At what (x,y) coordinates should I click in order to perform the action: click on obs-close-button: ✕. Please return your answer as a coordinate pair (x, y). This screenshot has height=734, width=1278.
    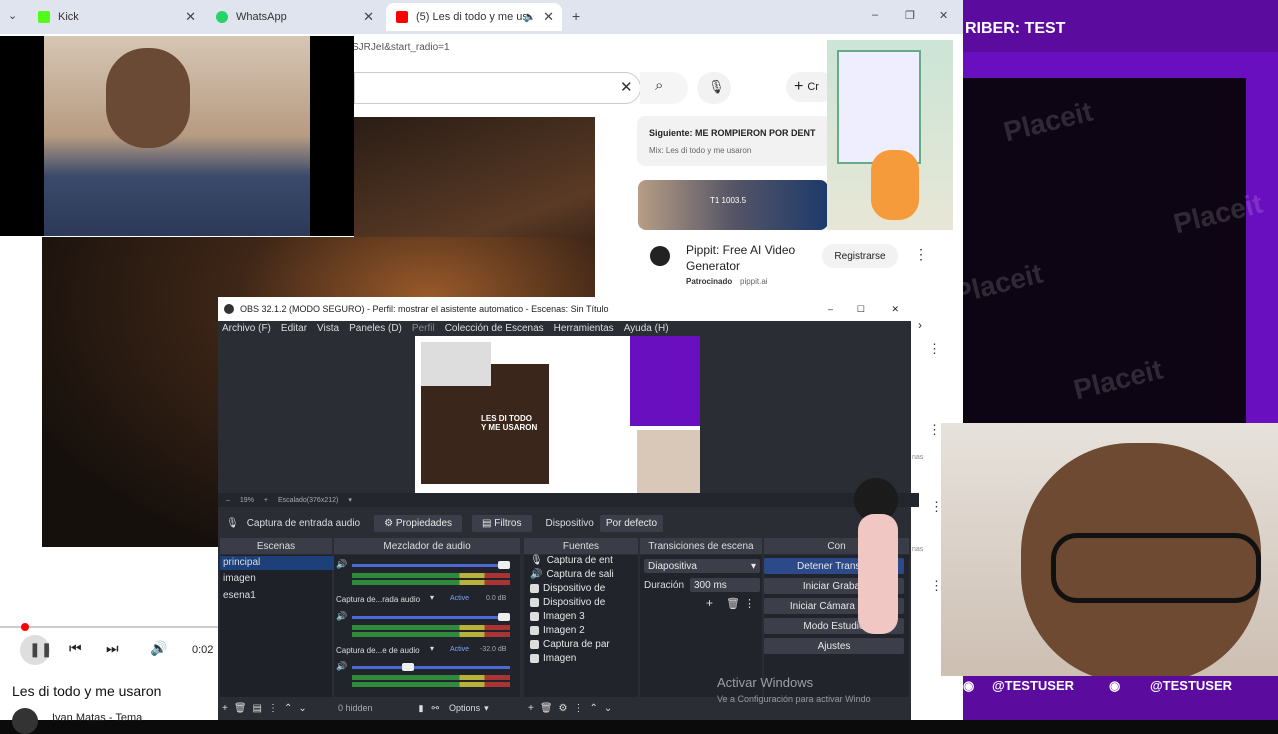
    Looking at the image, I should click on (895, 309).